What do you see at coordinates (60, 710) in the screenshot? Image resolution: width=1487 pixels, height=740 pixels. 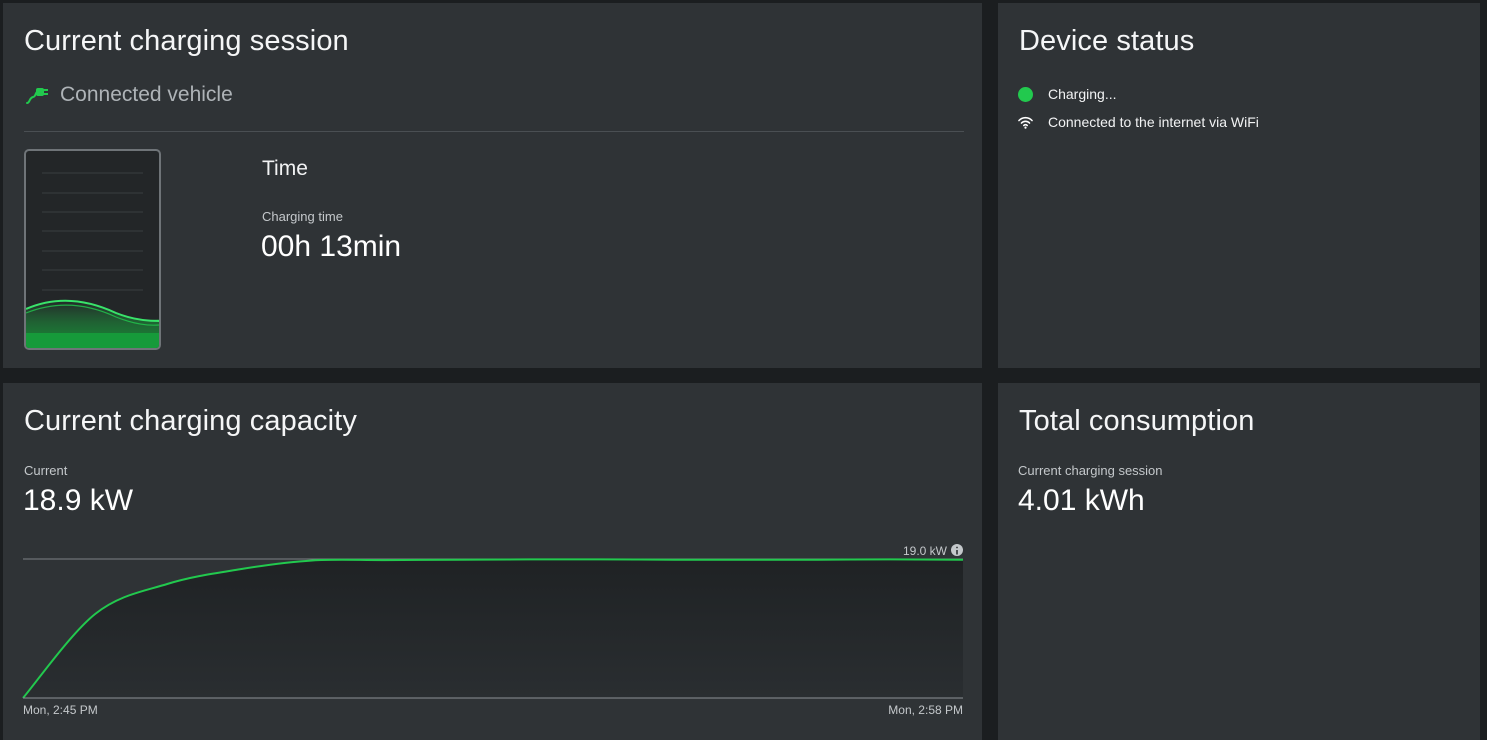 I see `x-tick-label-start: Mon, 2:45 PM` at bounding box center [60, 710].